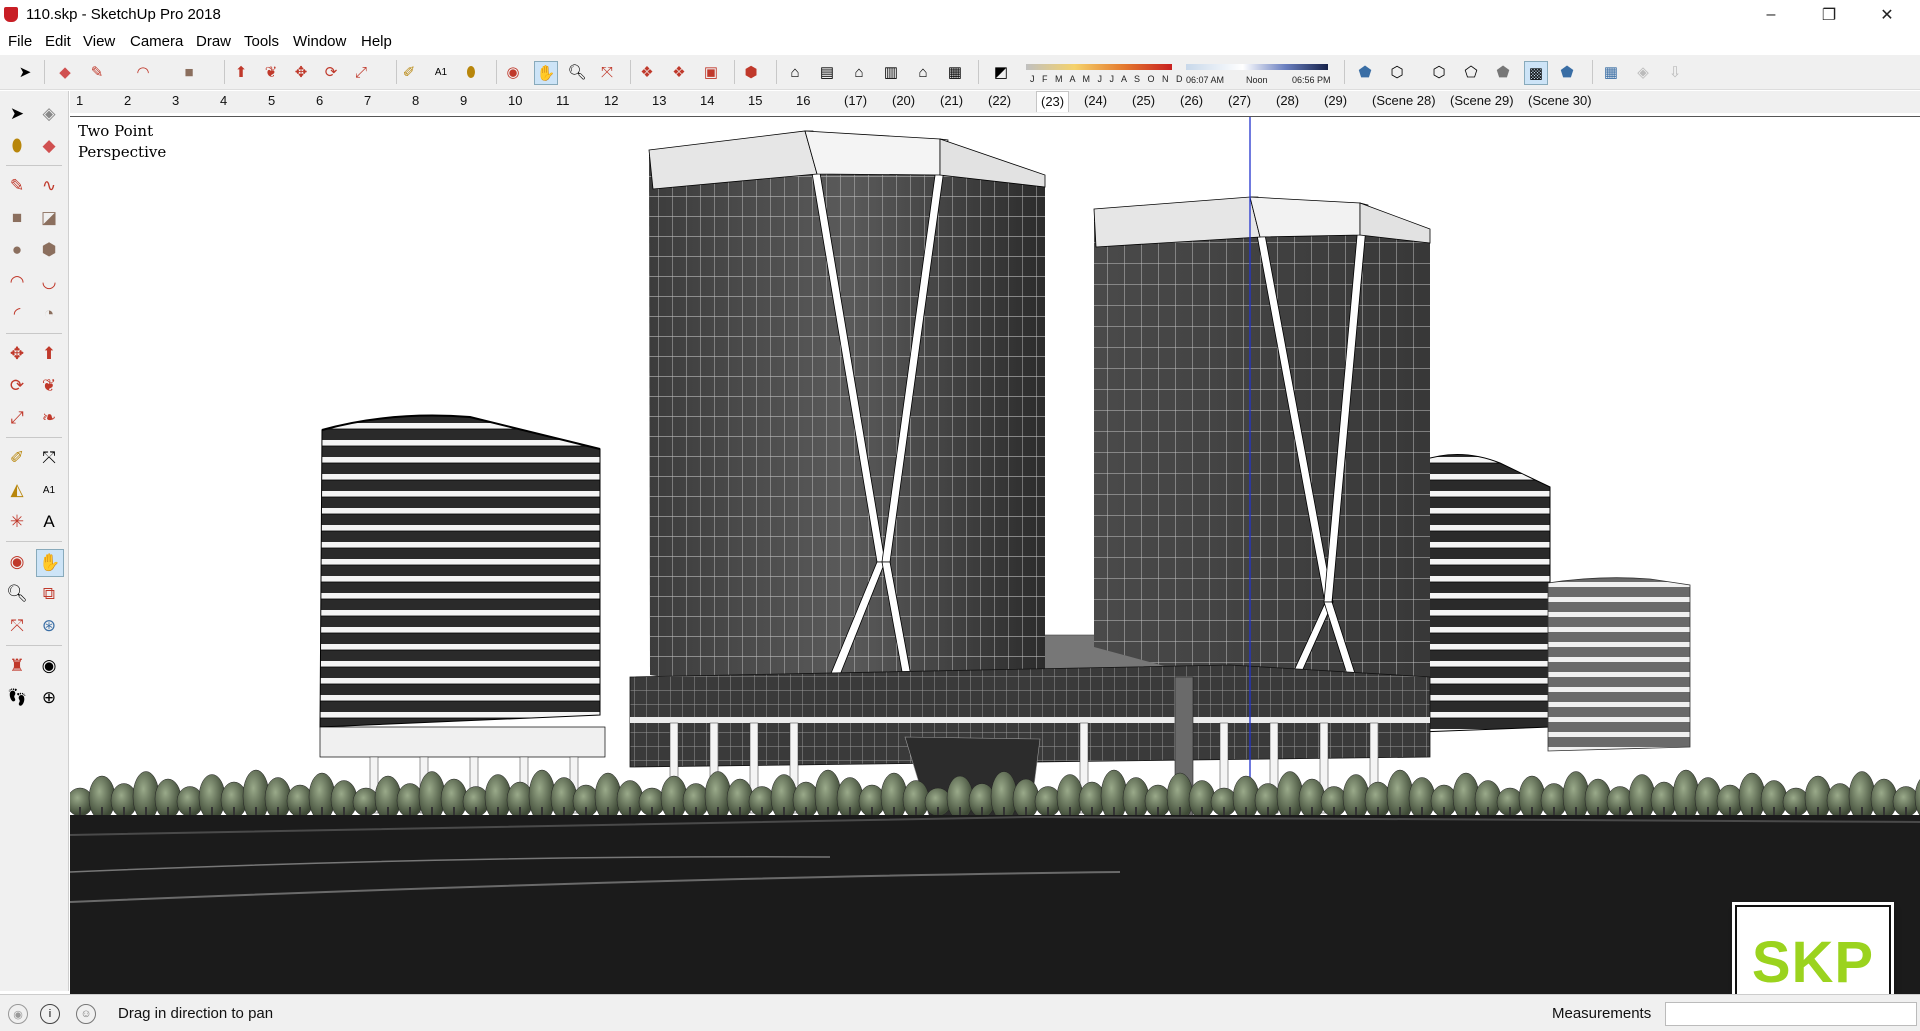 This screenshot has width=1920, height=1031. Describe the element at coordinates (1536, 73) in the screenshot. I see `shaded-textures-style-icon: ▩` at that location.